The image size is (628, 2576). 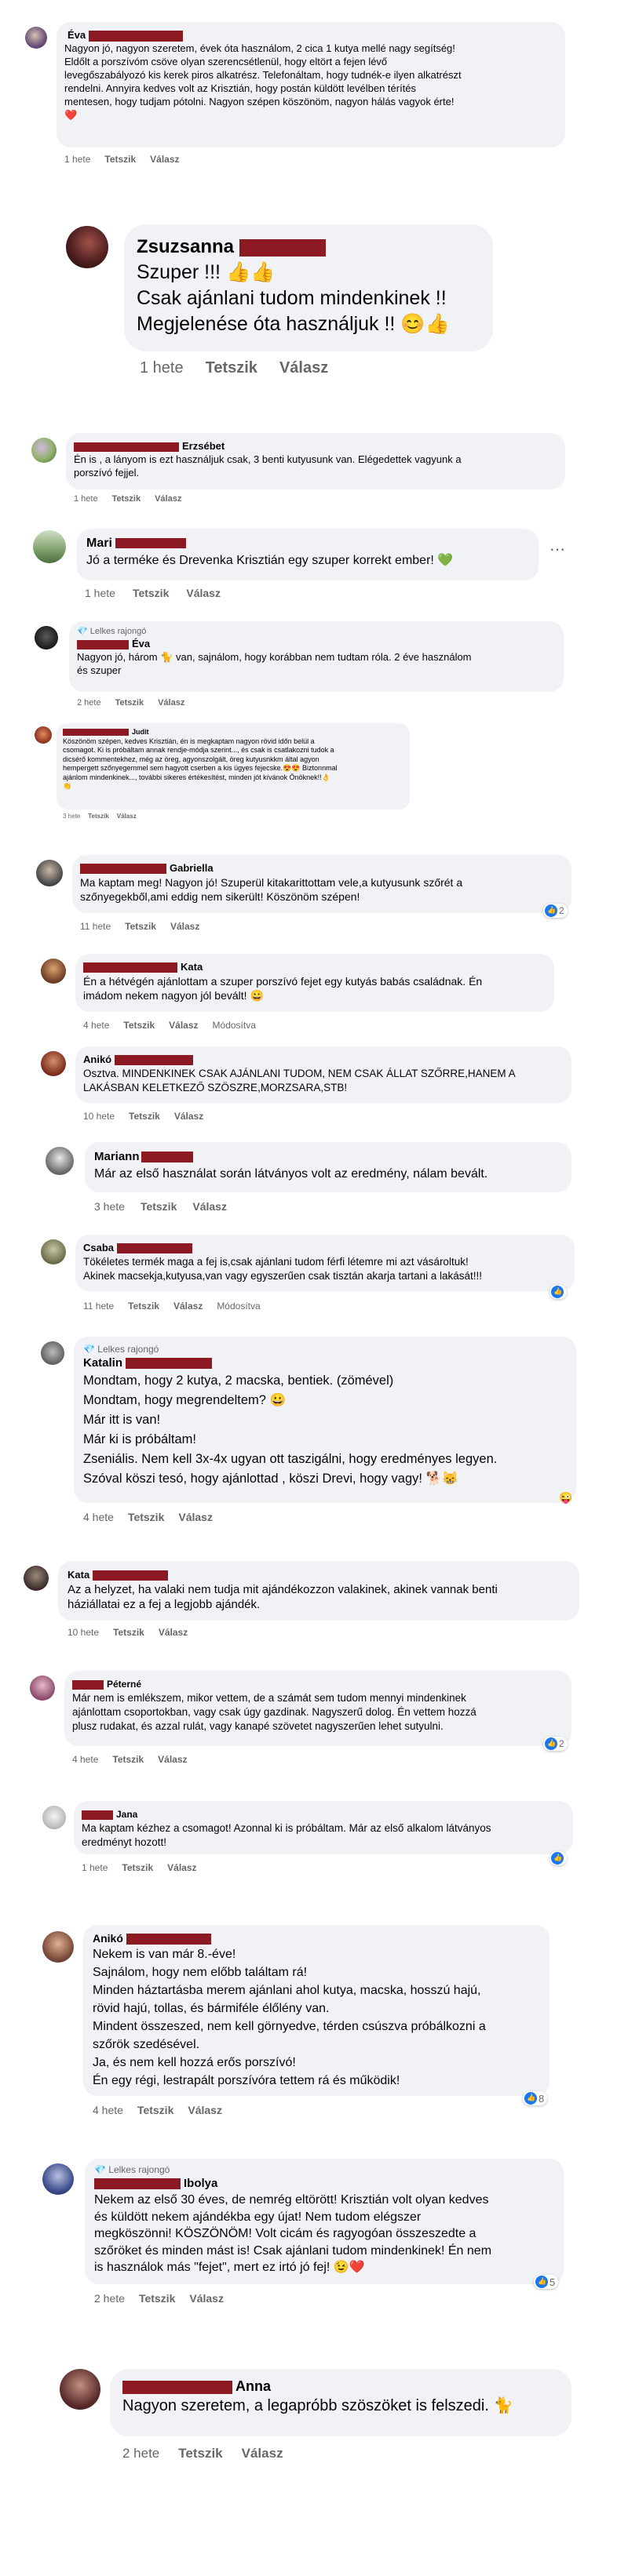 I want to click on commenter-name: Erzsébet, so click(x=204, y=446).